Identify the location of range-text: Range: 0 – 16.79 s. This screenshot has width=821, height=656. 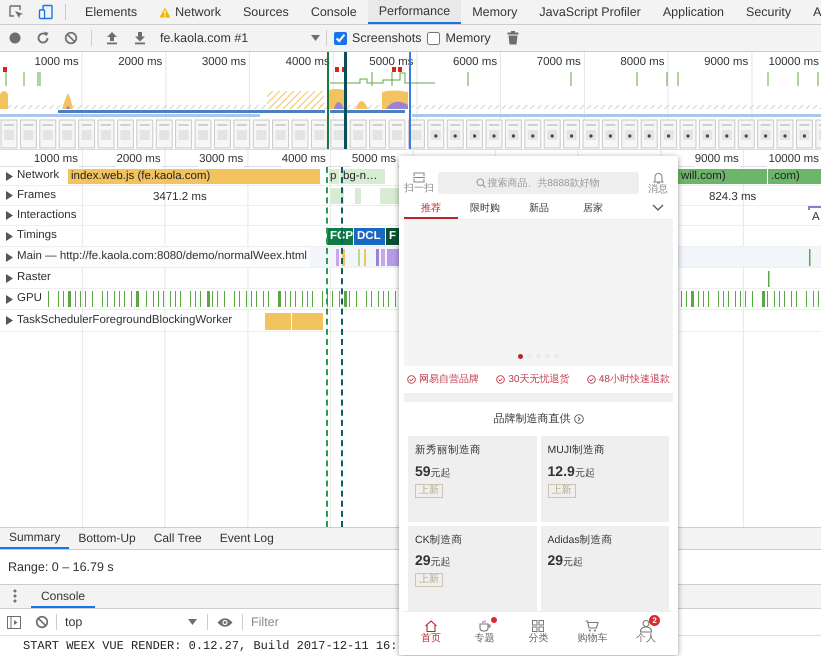
(61, 567).